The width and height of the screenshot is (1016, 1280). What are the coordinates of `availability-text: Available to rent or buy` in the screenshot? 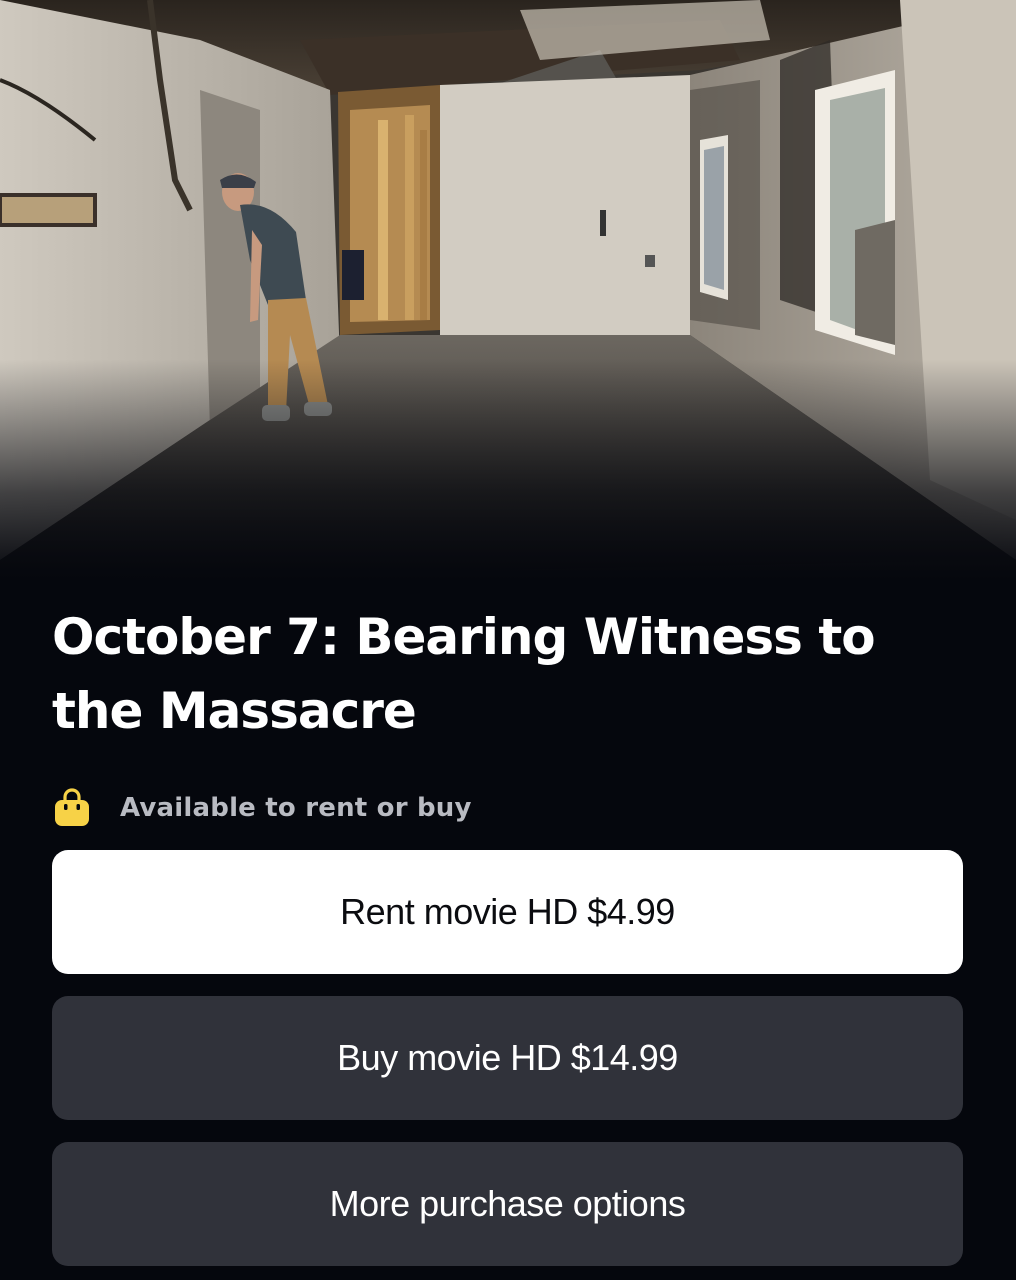 It's located at (296, 808).